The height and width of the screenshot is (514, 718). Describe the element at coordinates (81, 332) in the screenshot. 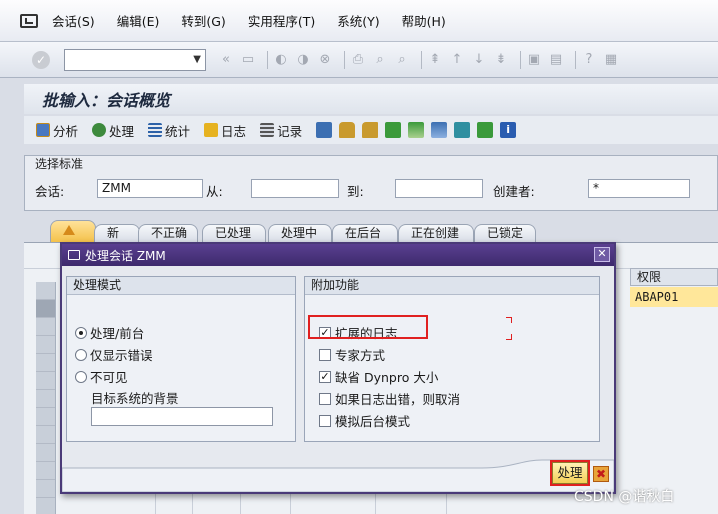

I see `radio-button-selected` at that location.